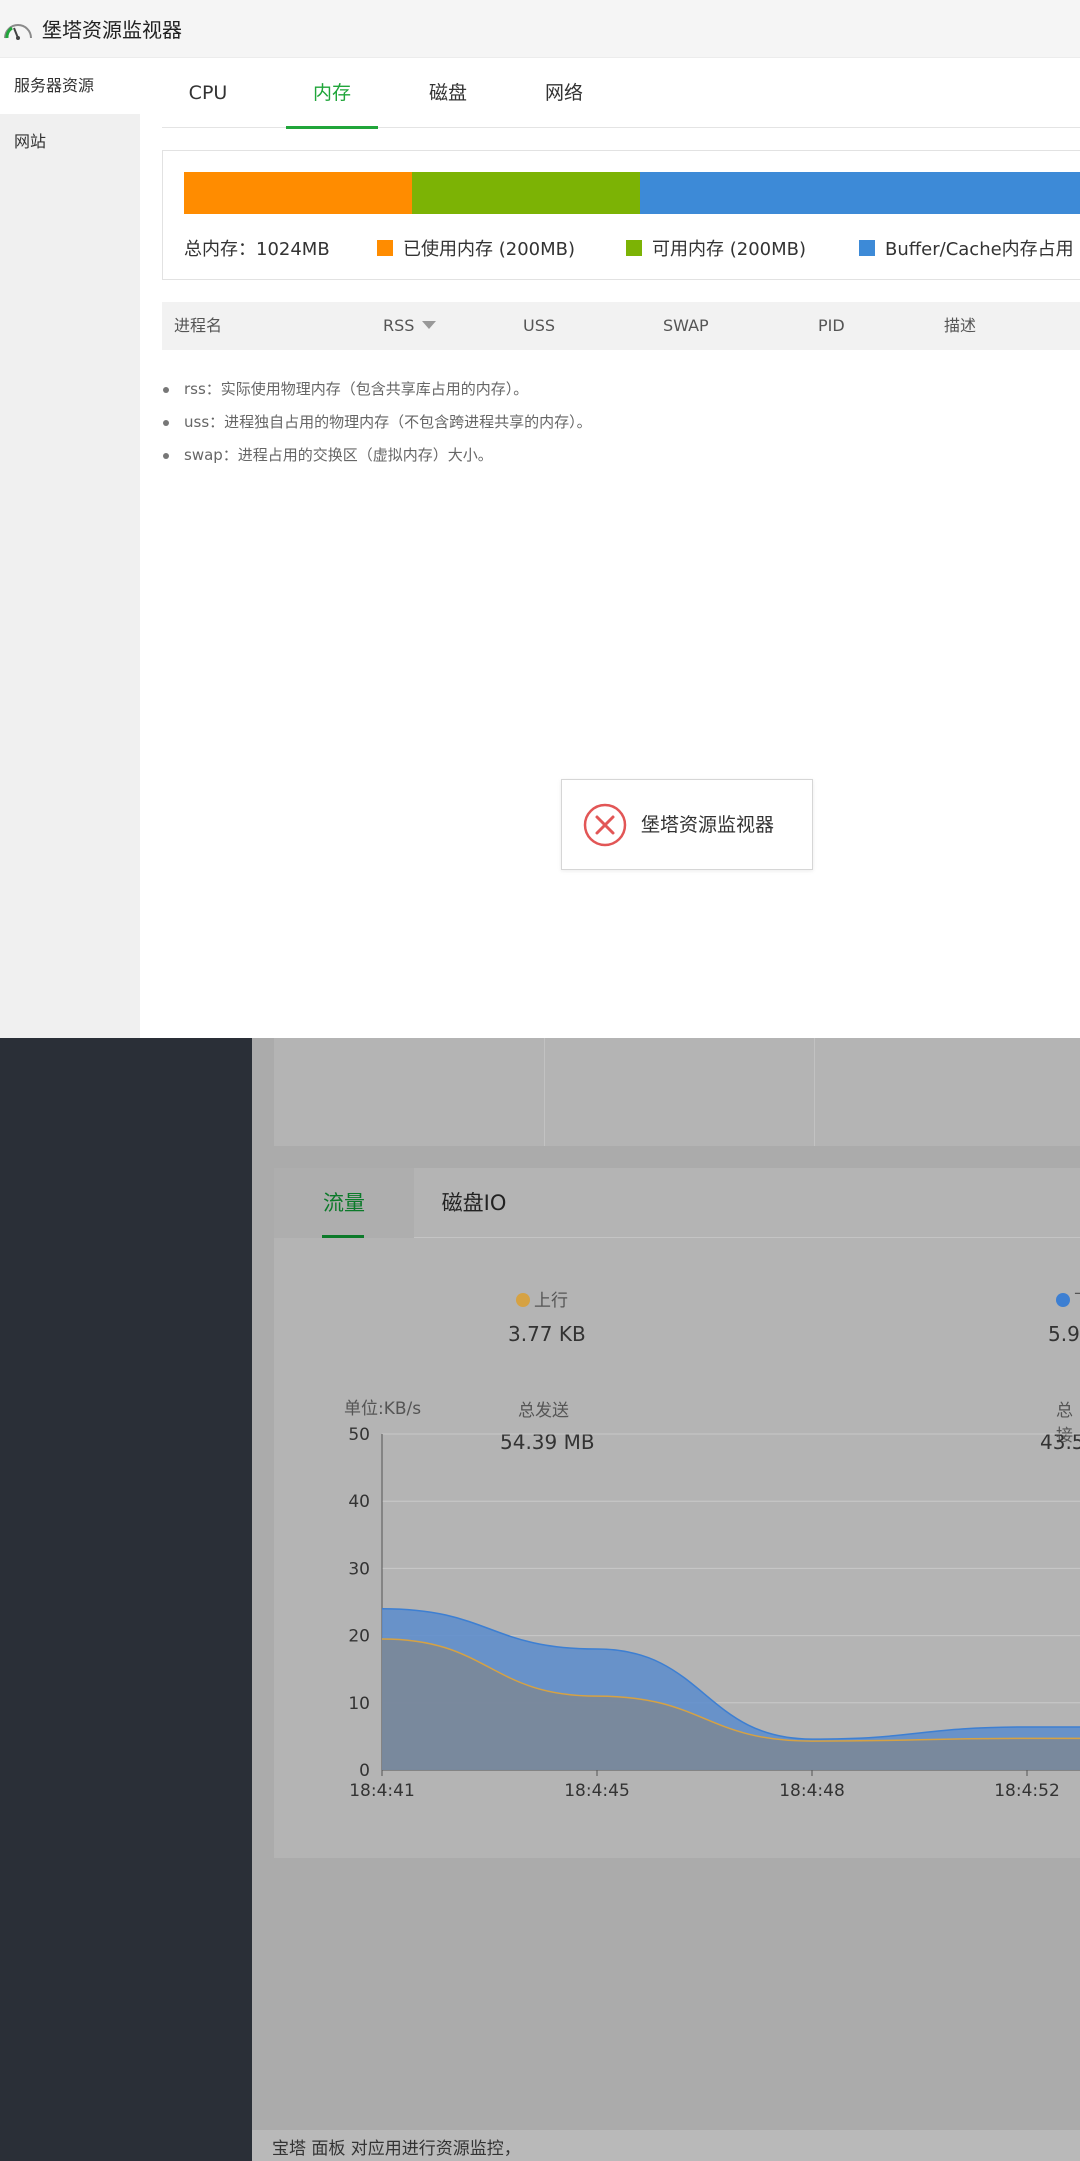 This screenshot has width=1080, height=2161. Describe the element at coordinates (359, 1569) in the screenshot. I see `y-tick-label: 30` at that location.